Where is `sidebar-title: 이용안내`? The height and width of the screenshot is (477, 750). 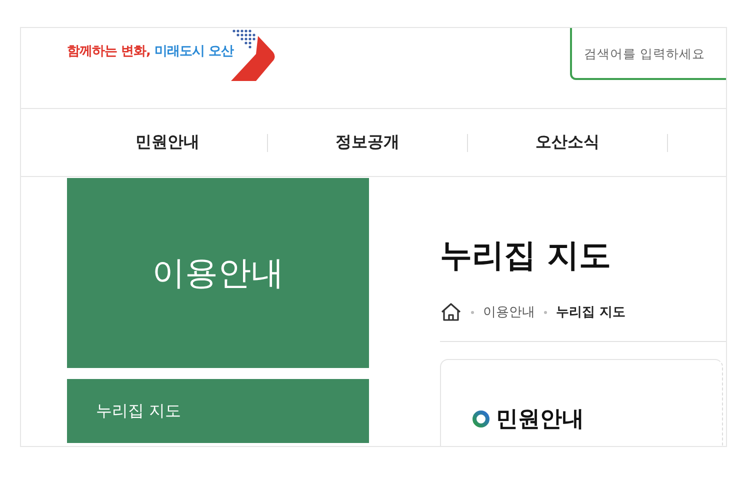 sidebar-title: 이용안내 is located at coordinates (218, 273).